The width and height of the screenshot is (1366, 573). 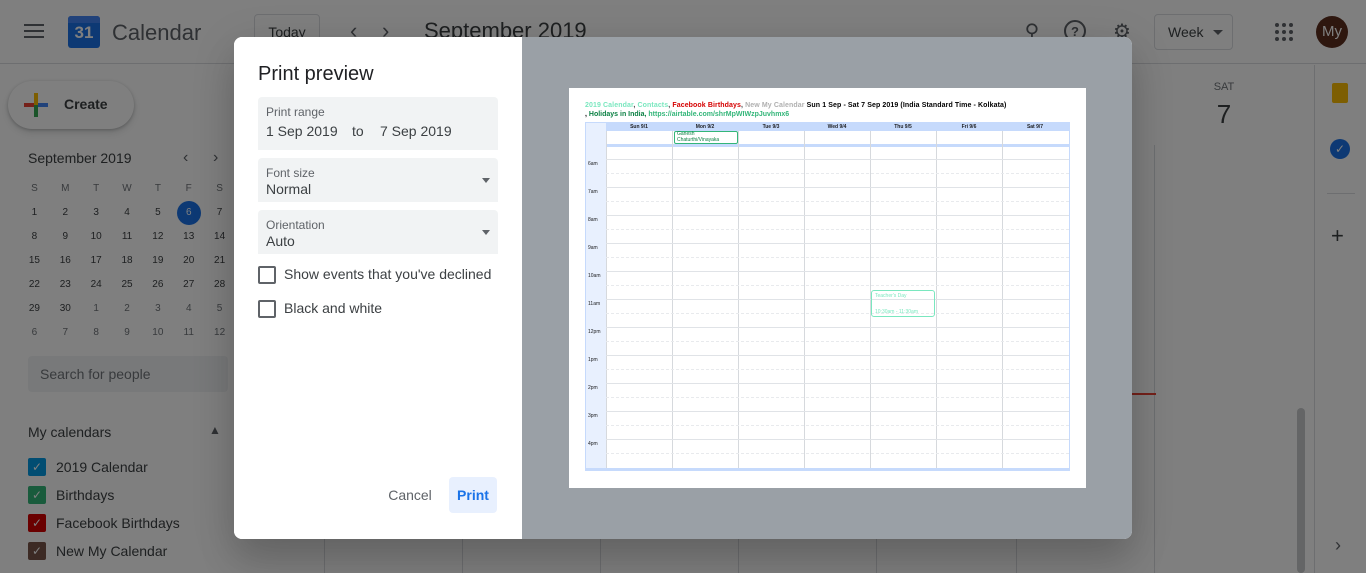 What do you see at coordinates (903, 127) in the screenshot?
I see `preview-day-name: Thu 9/5` at bounding box center [903, 127].